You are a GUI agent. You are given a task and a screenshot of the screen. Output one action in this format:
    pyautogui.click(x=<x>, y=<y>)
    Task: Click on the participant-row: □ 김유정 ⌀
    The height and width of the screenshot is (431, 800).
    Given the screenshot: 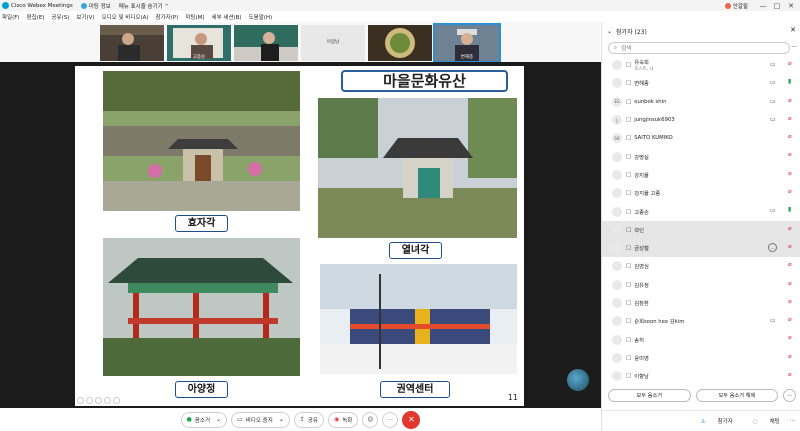 What is the action you would take?
    pyautogui.click(x=701, y=285)
    